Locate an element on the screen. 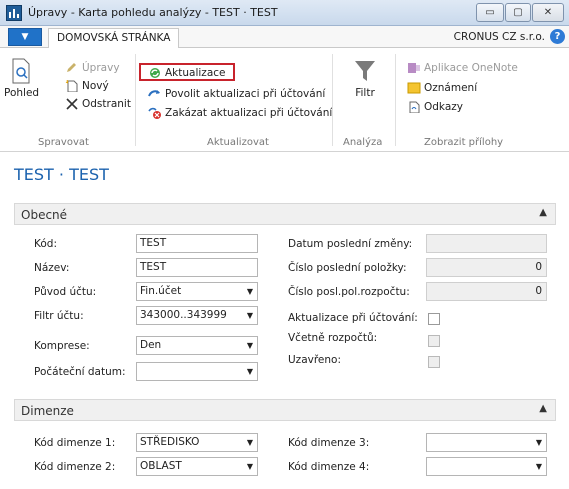 This screenshot has width=569, height=489. document-view-icon is located at coordinates (21, 71).